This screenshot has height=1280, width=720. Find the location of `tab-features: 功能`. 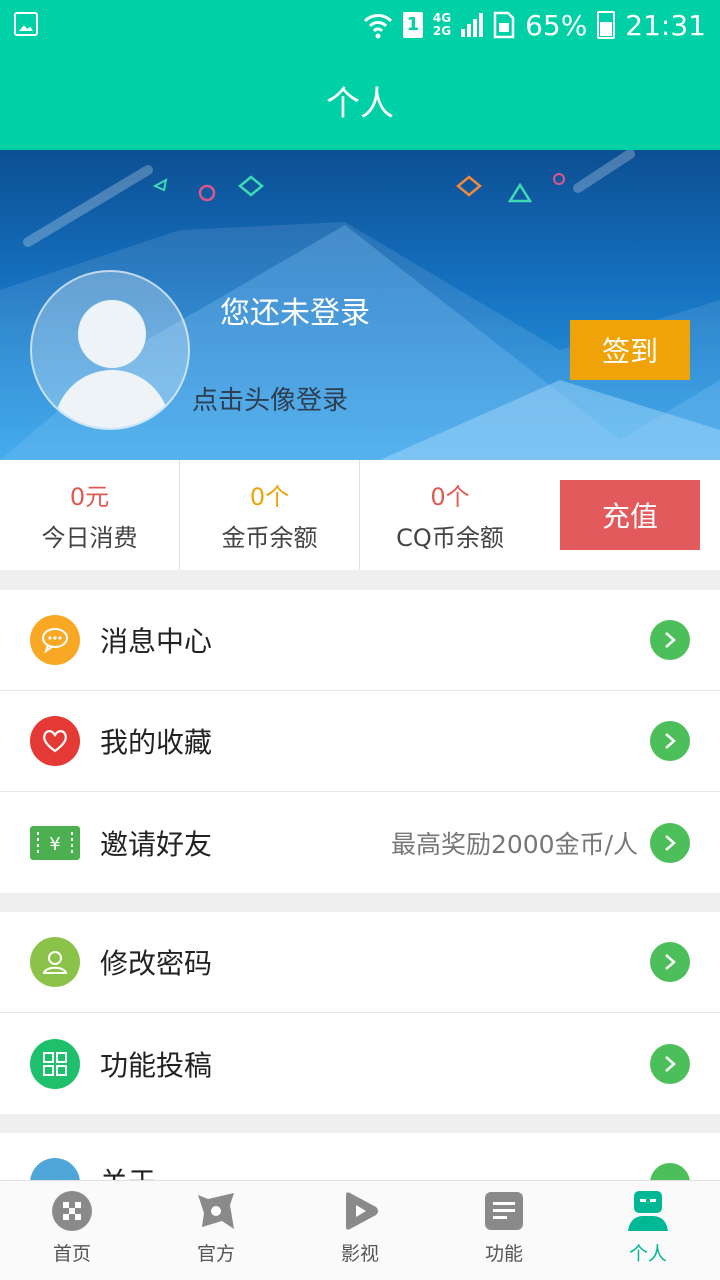

tab-features: 功能 is located at coordinates (504, 1230).